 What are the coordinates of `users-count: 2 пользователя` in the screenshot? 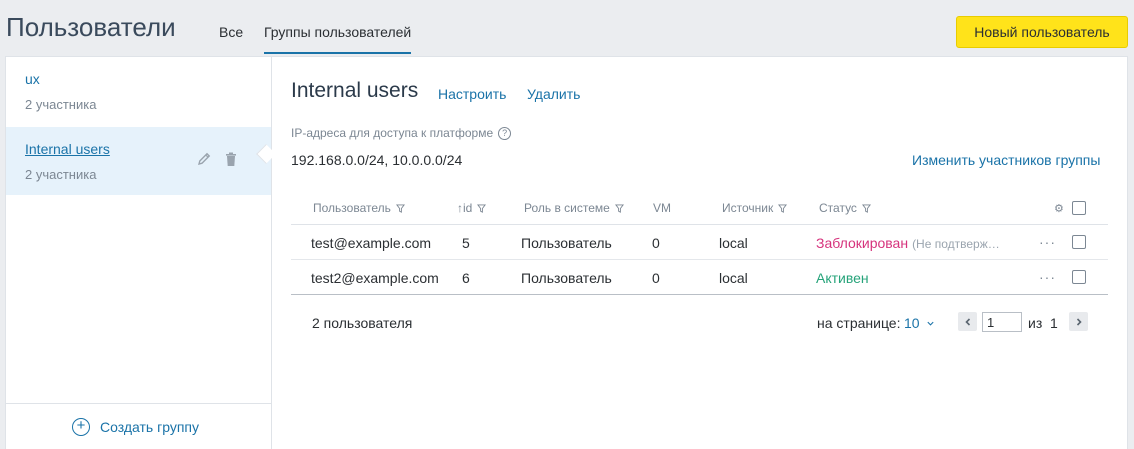 It's located at (362, 323).